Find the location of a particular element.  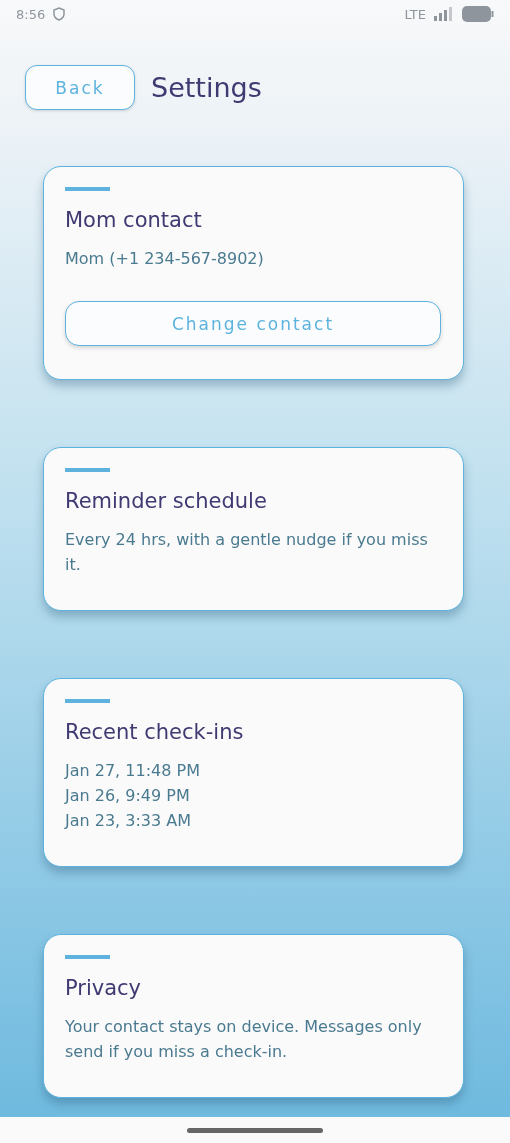

check-in-time: Jan 23, 3:33 AM is located at coordinates (129, 821).